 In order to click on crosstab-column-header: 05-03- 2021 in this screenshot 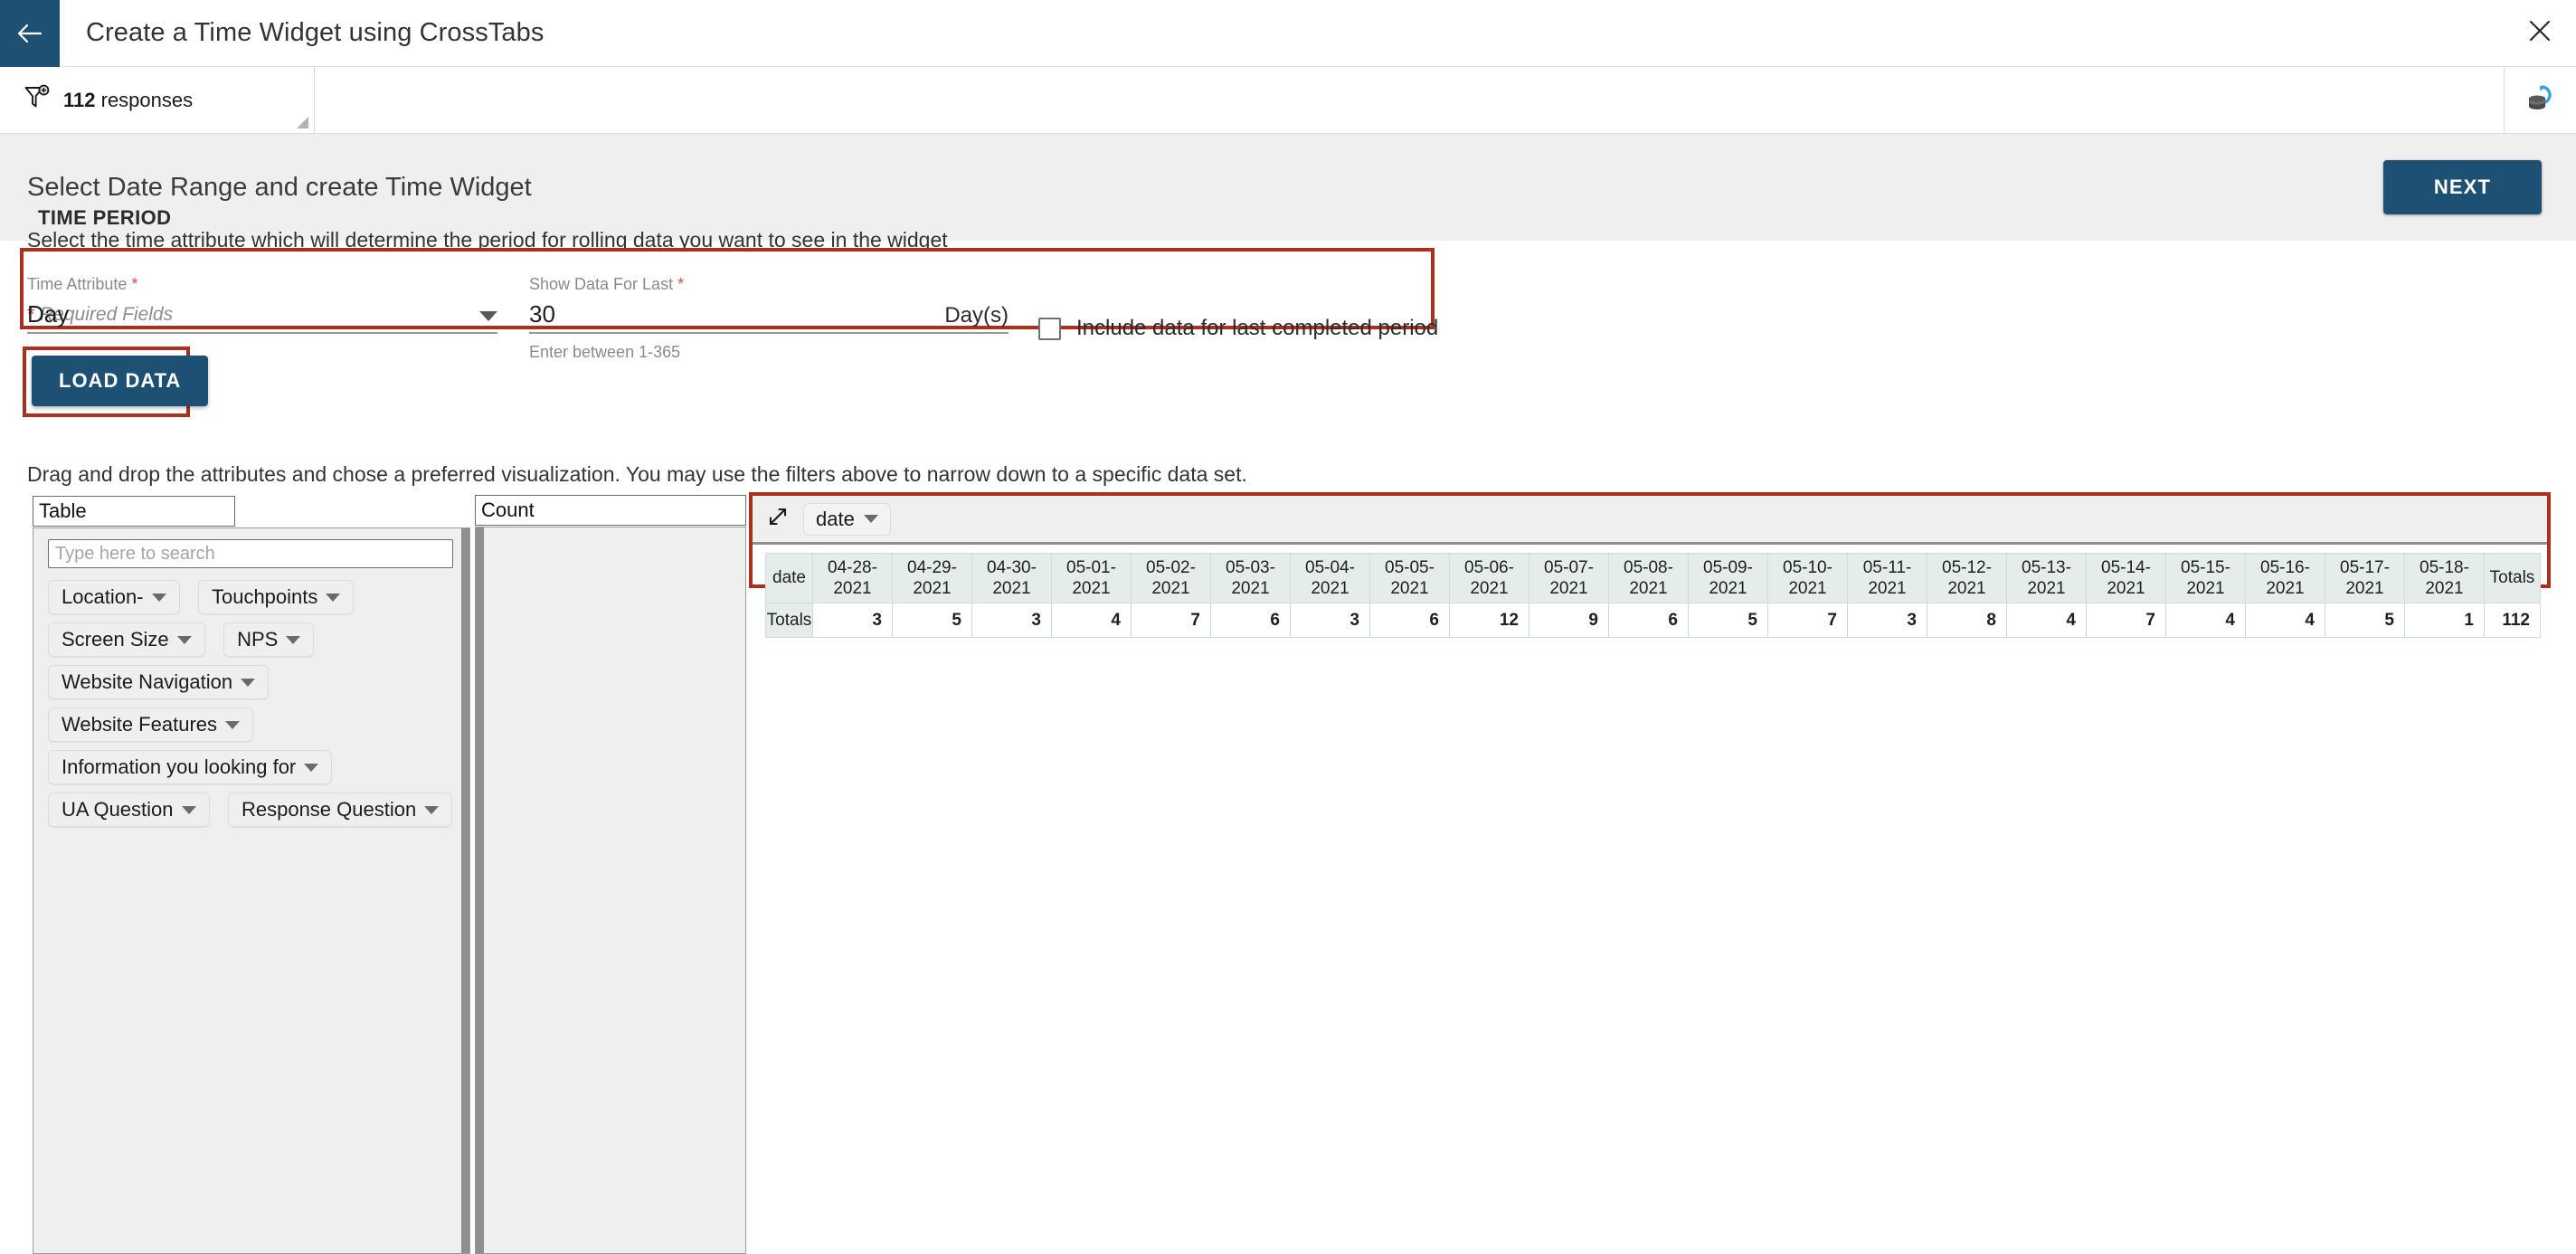, I will do `click(1250, 578)`.